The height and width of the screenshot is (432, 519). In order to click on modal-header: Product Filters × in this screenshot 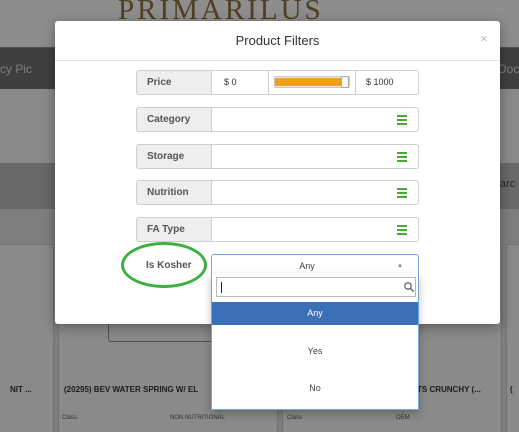, I will do `click(277, 41)`.